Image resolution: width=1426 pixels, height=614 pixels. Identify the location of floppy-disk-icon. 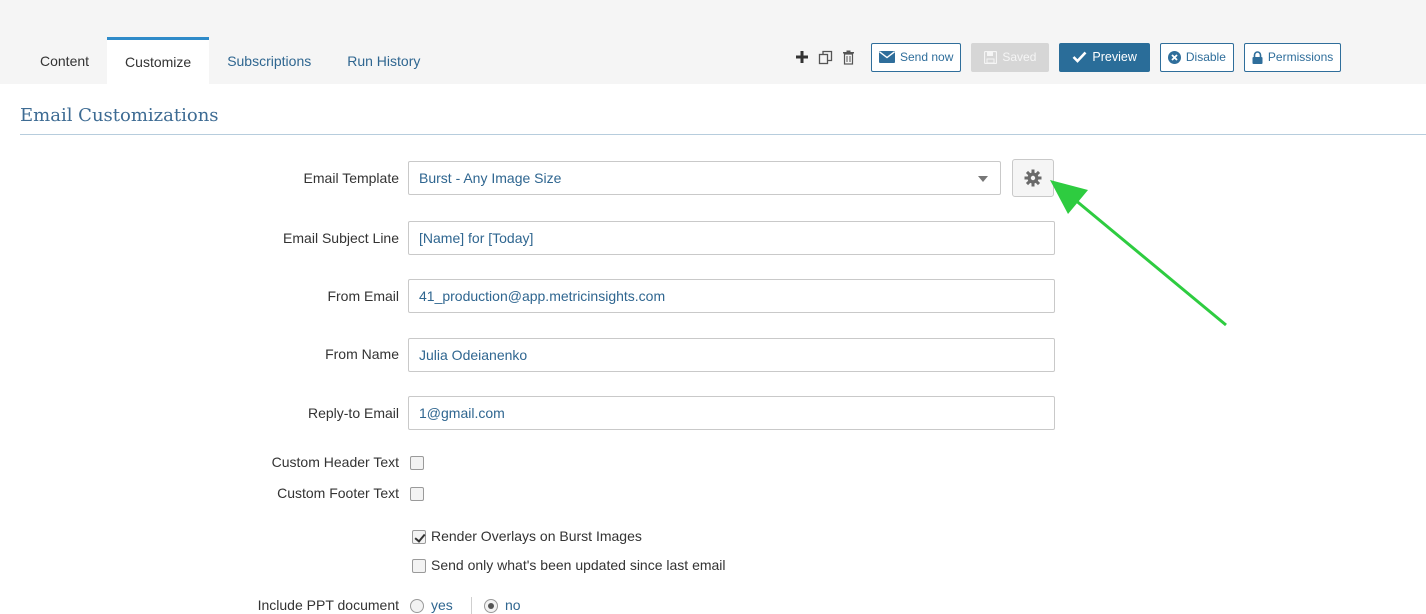
(991, 57).